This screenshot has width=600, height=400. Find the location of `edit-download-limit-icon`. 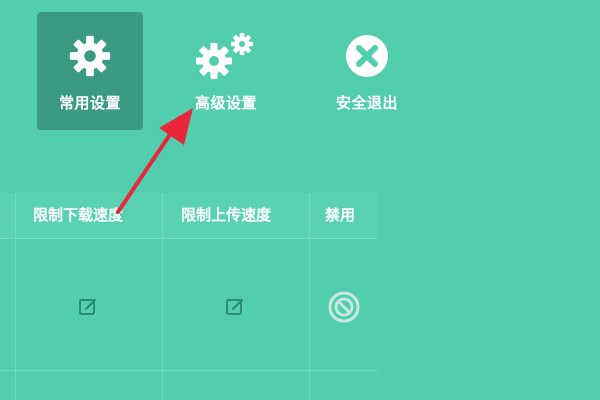

edit-download-limit-icon is located at coordinates (88, 307).